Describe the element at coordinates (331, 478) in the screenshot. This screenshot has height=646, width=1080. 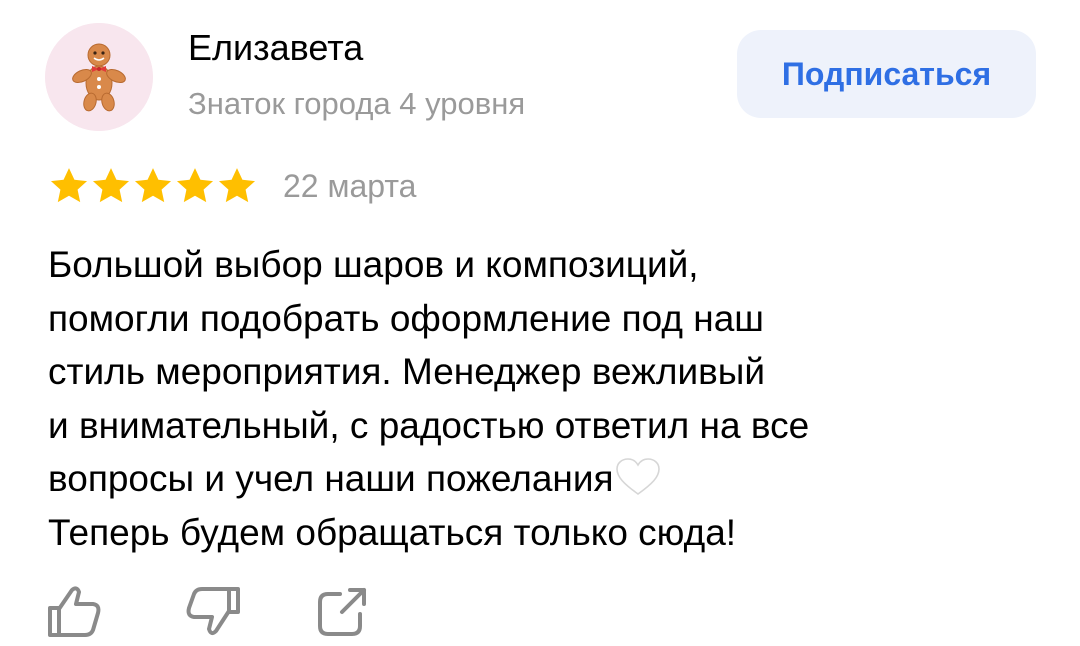
I see `review-text-line: вопросы и учел наши пожелания` at that location.